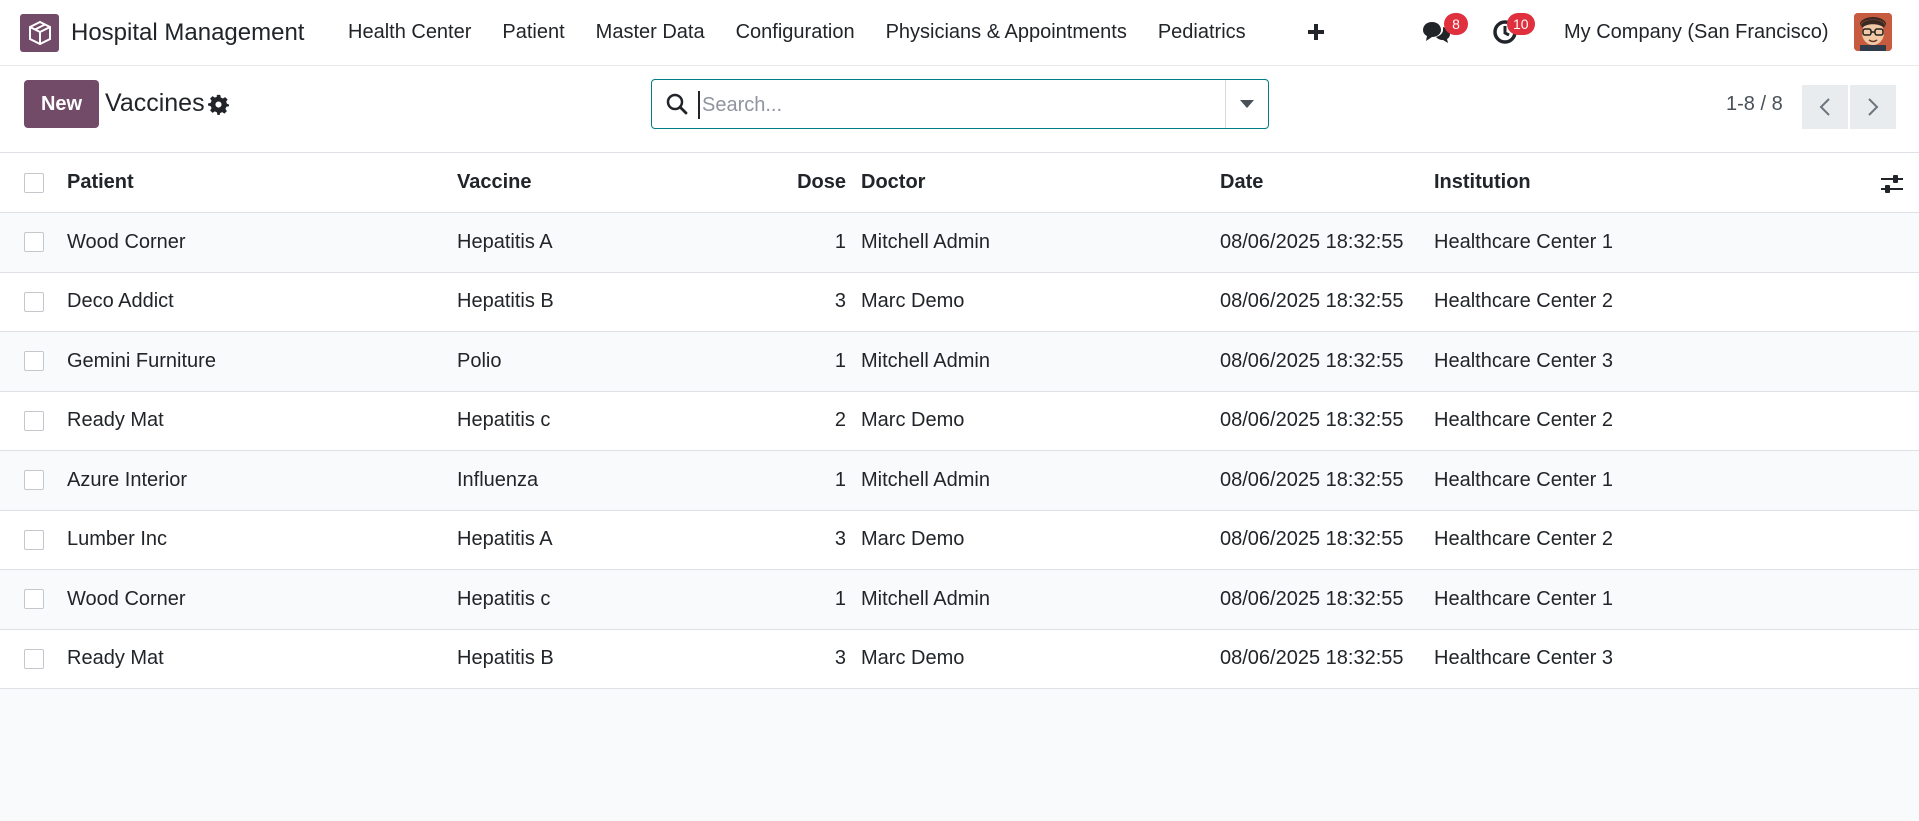  I want to click on search-input, so click(948, 105).